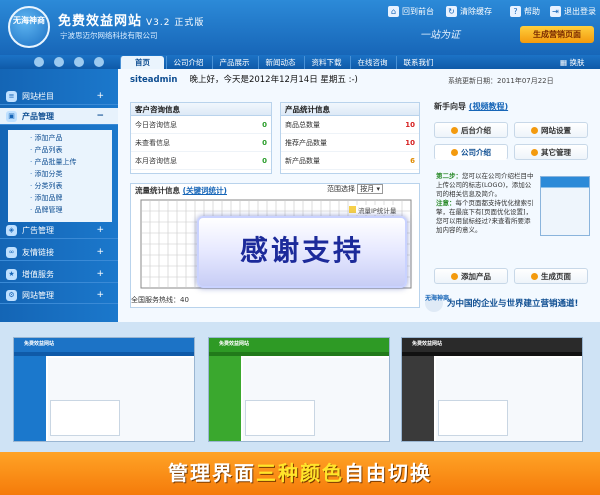 This screenshot has width=600, height=495. Describe the element at coordinates (79, 62) in the screenshot. I see `globe-icon` at that location.